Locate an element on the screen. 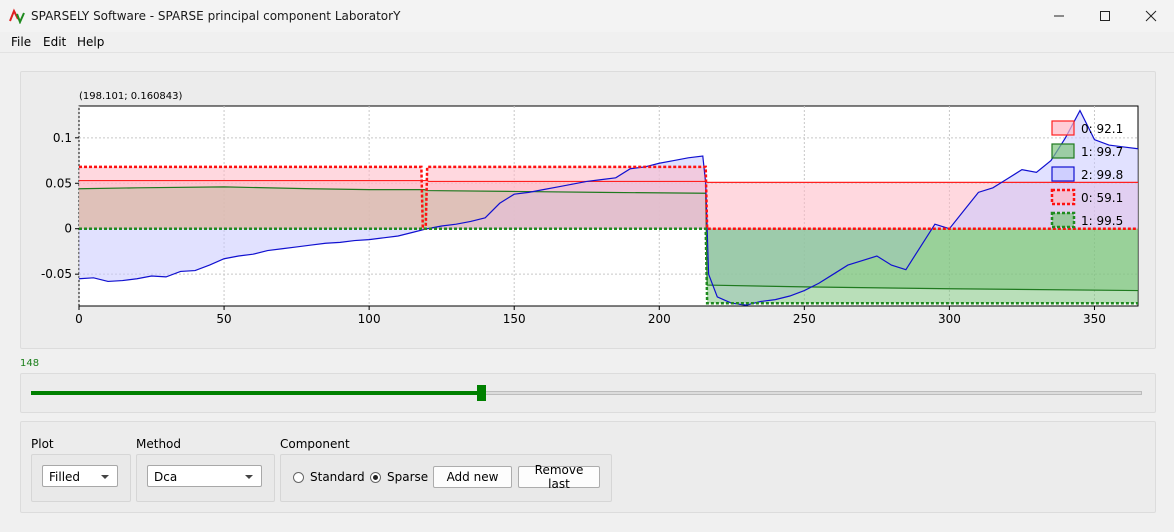 This screenshot has width=1174, height=532. add-new-button: Add new is located at coordinates (472, 477).